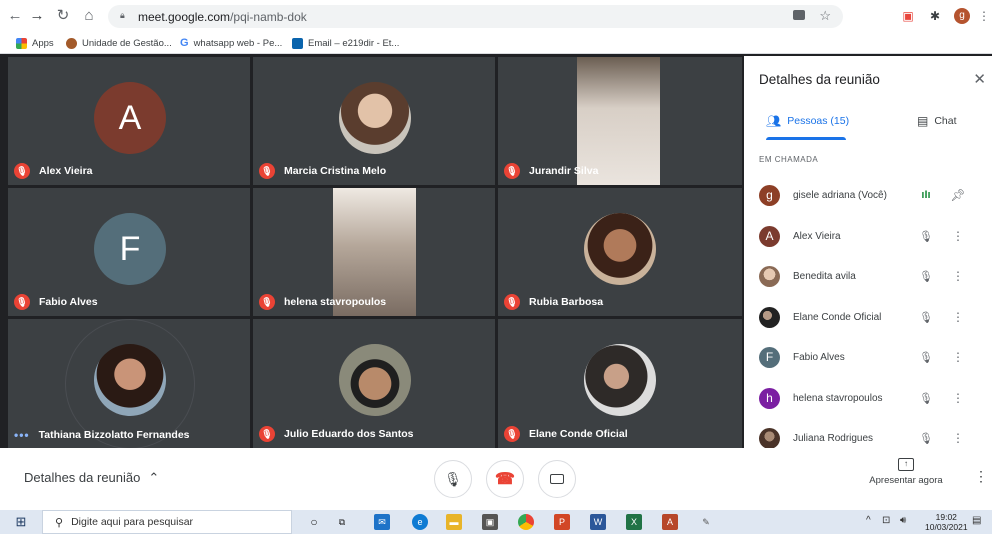 This screenshot has width=992, height=534. I want to click on audio-level-icon: ıIı, so click(926, 195).